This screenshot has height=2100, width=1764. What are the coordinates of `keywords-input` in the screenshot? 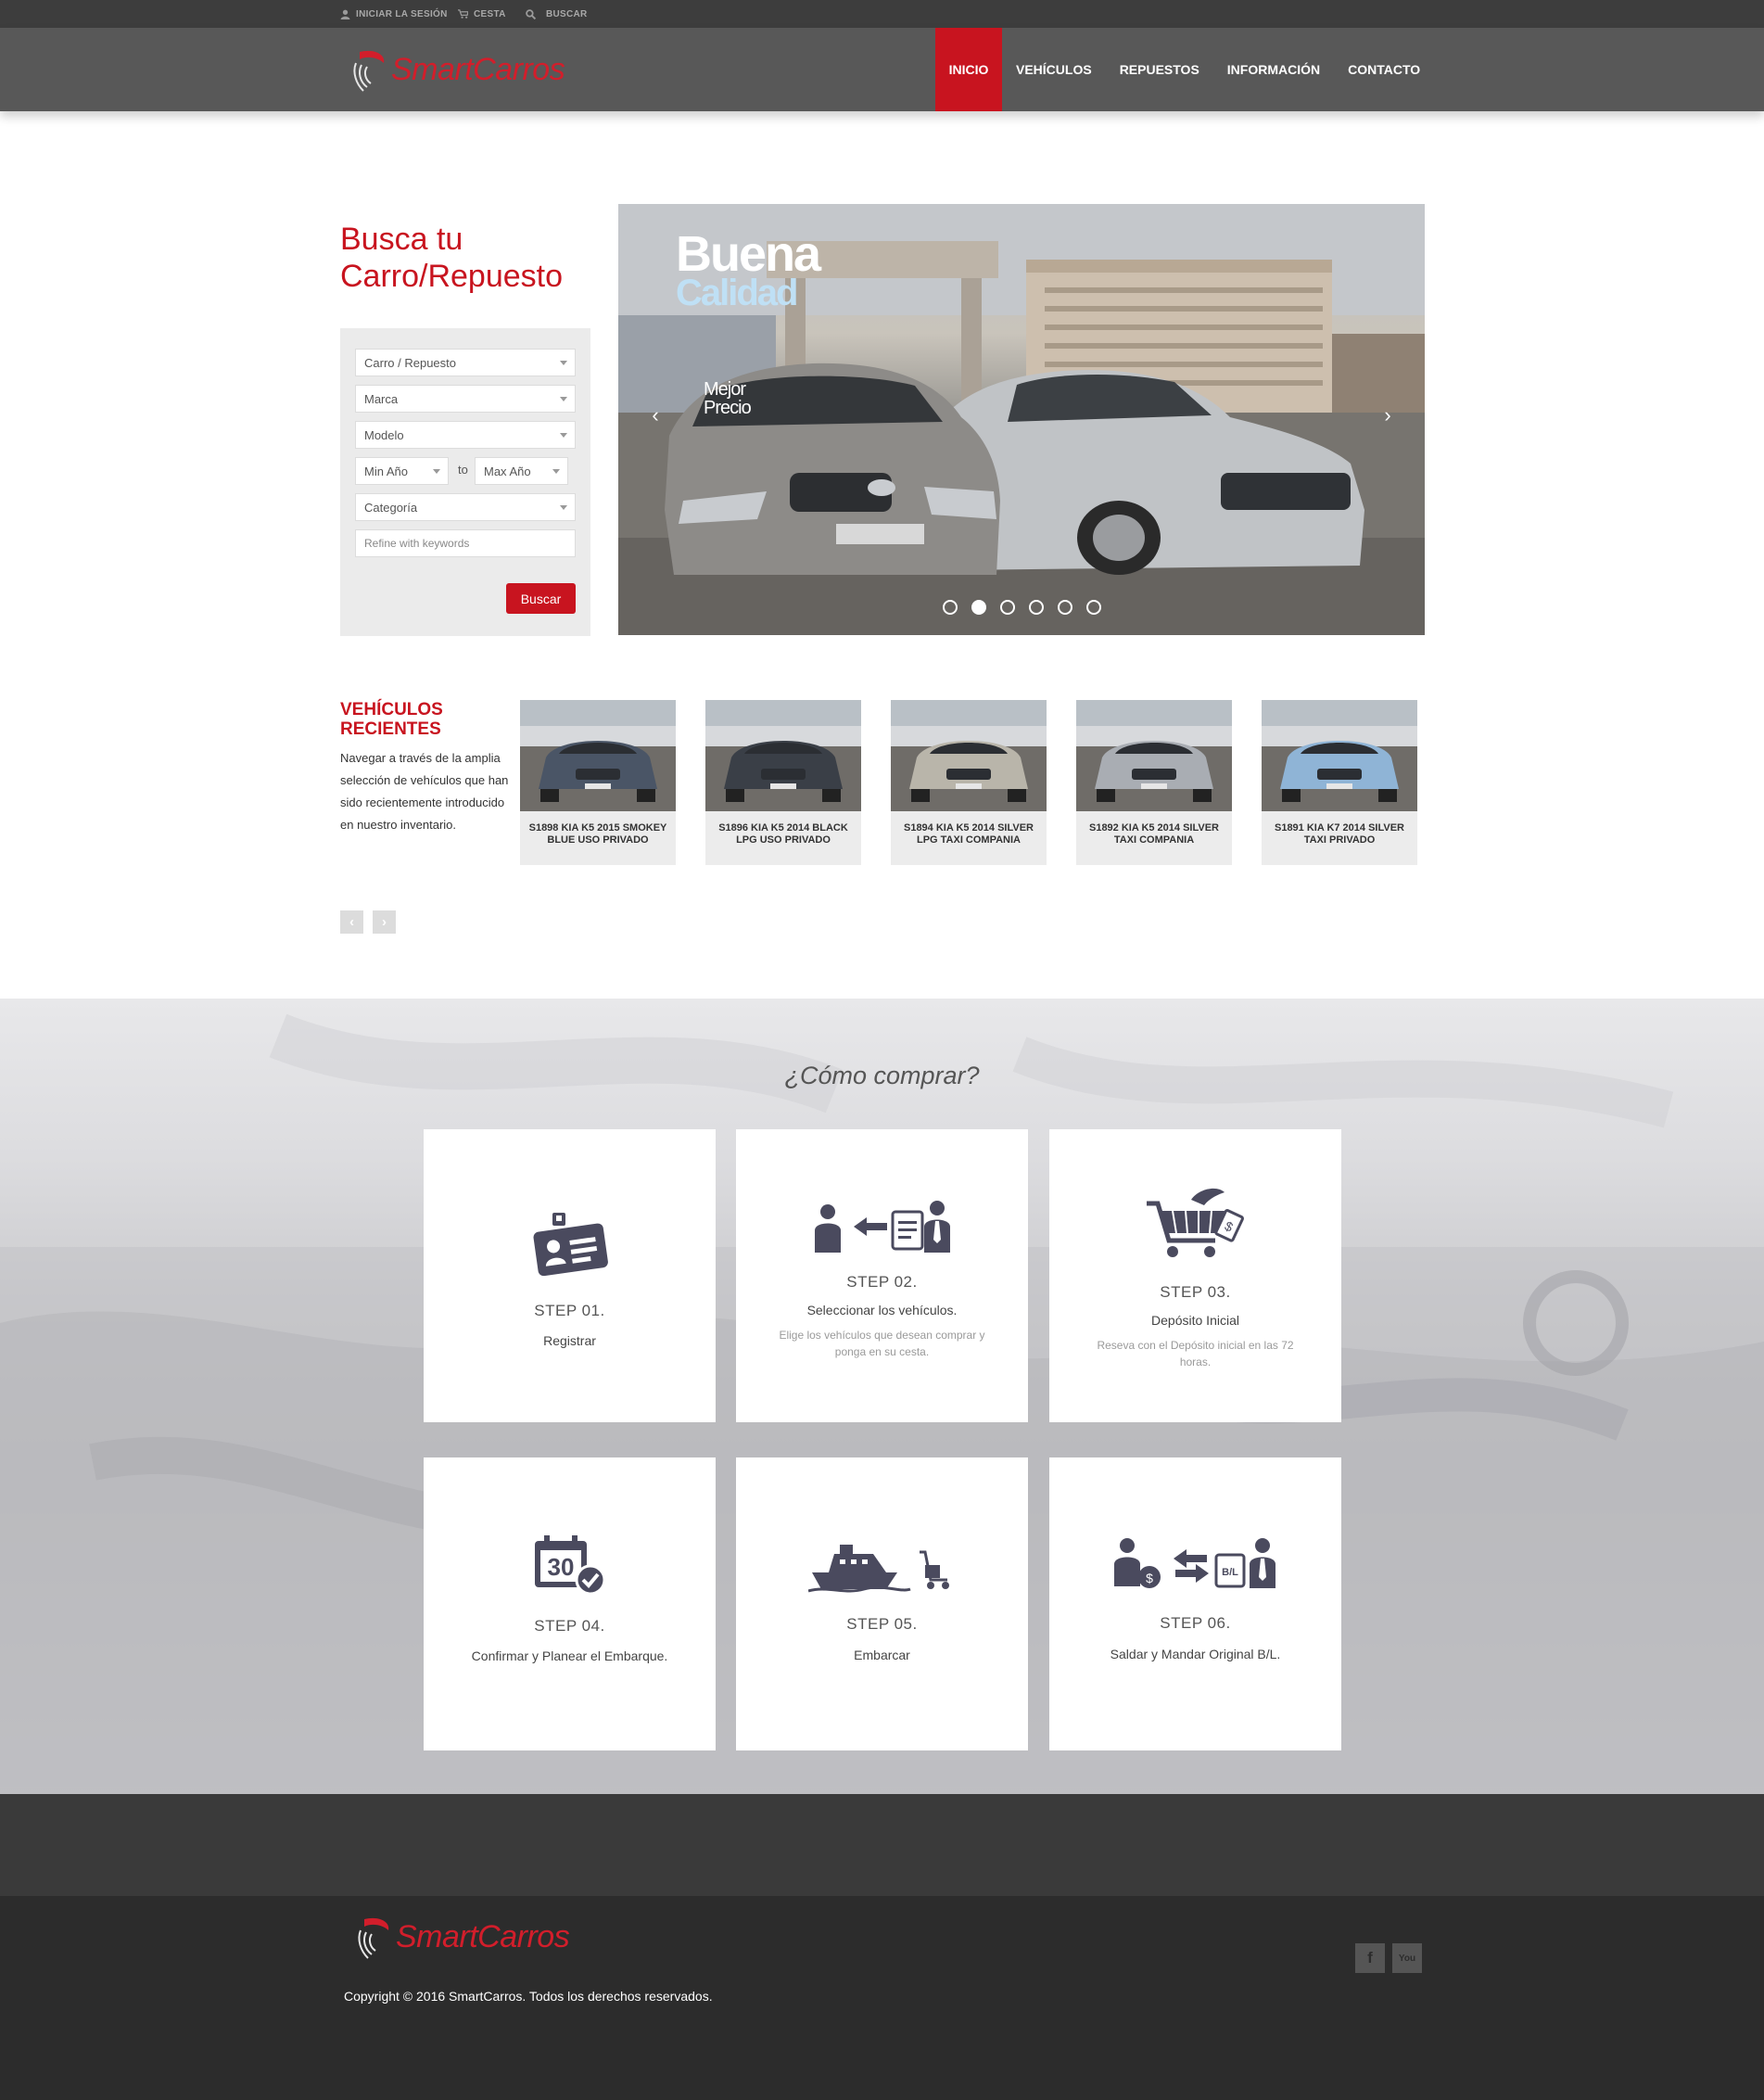 It's located at (466, 543).